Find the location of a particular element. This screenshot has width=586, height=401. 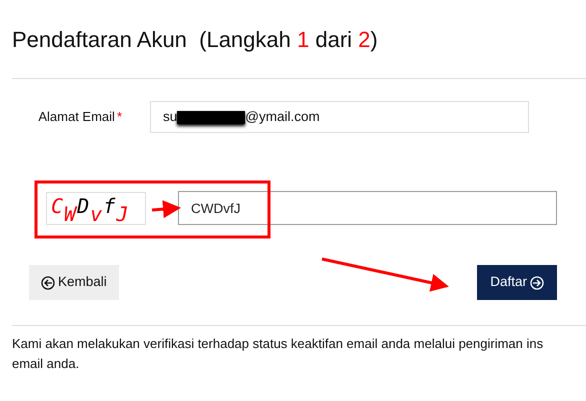

page-title: Pendaftaran Akun (Langkah 1 dari 2) is located at coordinates (195, 40).